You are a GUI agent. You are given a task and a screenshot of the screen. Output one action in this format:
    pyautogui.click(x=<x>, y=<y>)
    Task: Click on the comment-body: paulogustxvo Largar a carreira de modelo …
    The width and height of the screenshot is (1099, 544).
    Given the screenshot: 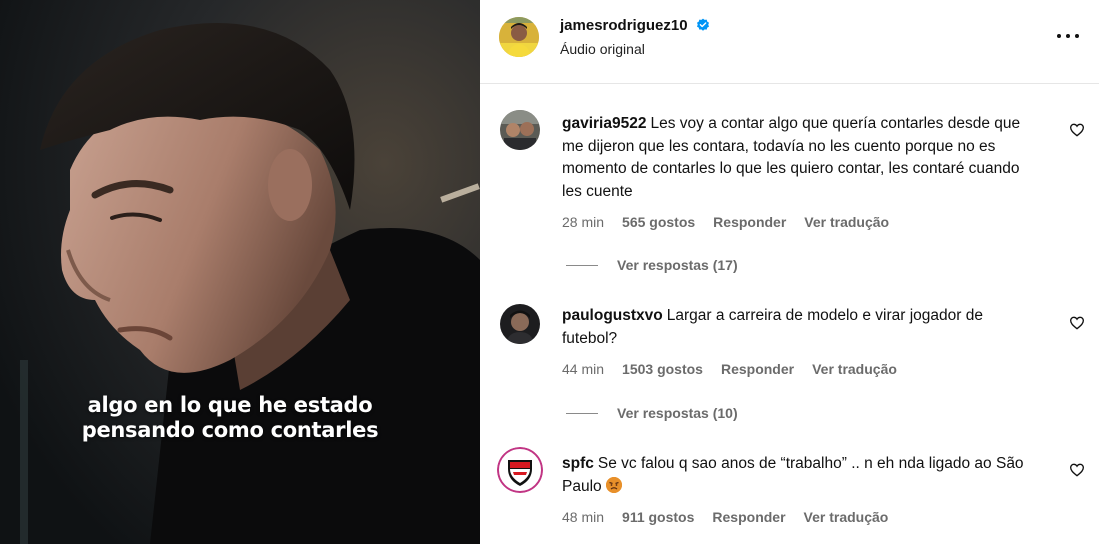 What is the action you would take?
    pyautogui.click(x=800, y=327)
    